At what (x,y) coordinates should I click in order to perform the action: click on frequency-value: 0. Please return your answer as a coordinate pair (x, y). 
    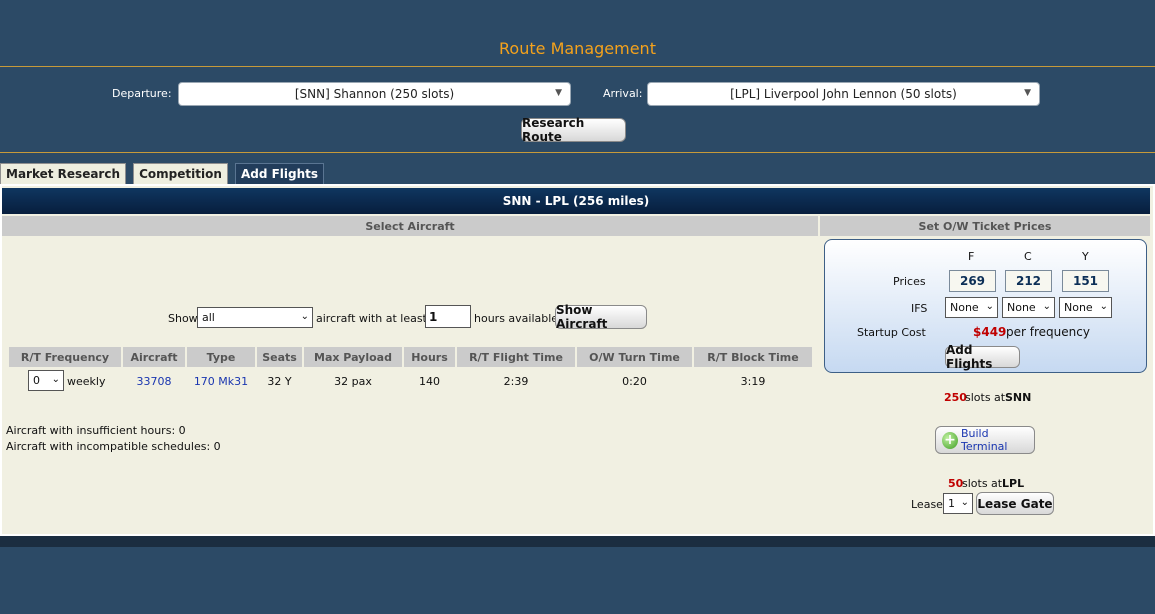
    Looking at the image, I should click on (36, 380).